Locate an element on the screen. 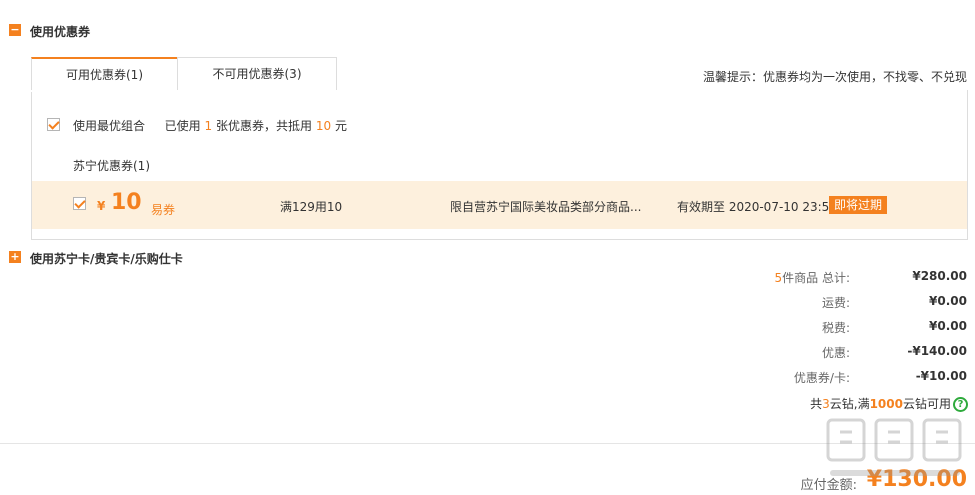 This screenshot has width=975, height=495. cloud-count: 3 is located at coordinates (826, 404).